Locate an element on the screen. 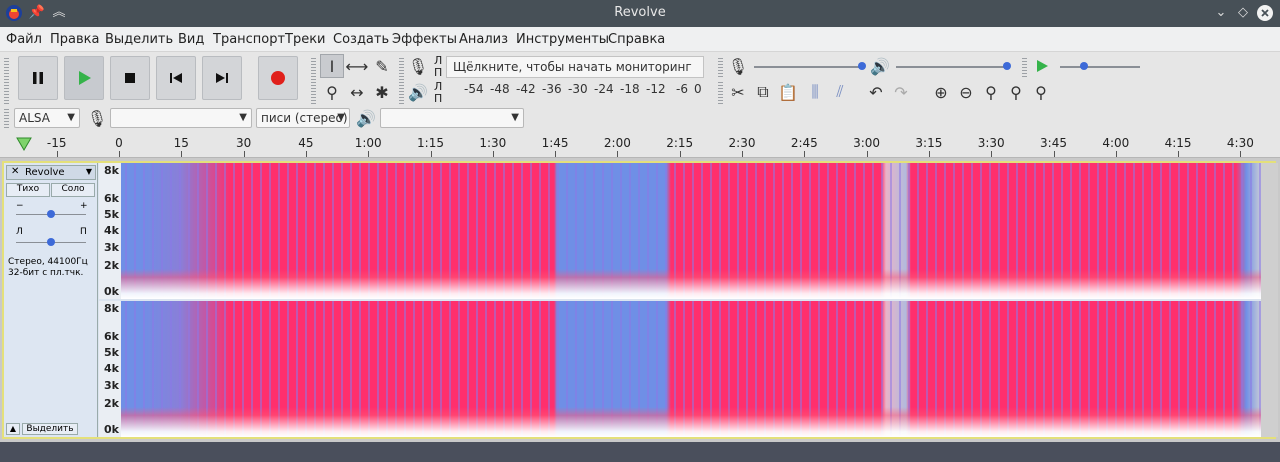  transport-grip is located at coordinates (6, 80).